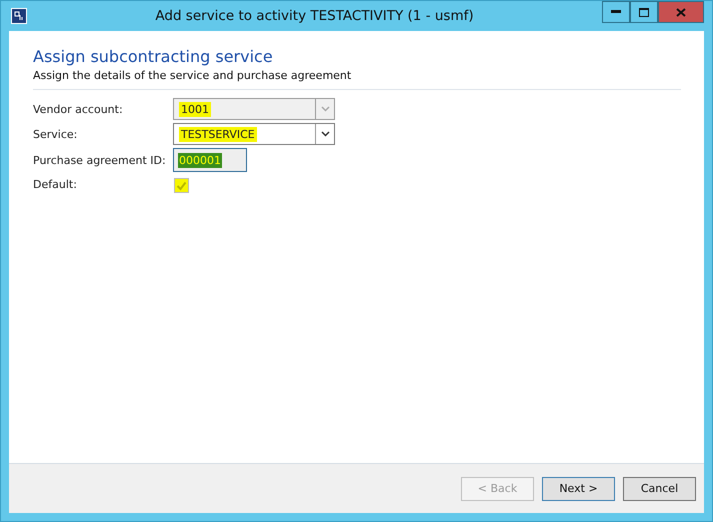 This screenshot has height=522, width=713. I want to click on wizard-button: Next >, so click(578, 488).